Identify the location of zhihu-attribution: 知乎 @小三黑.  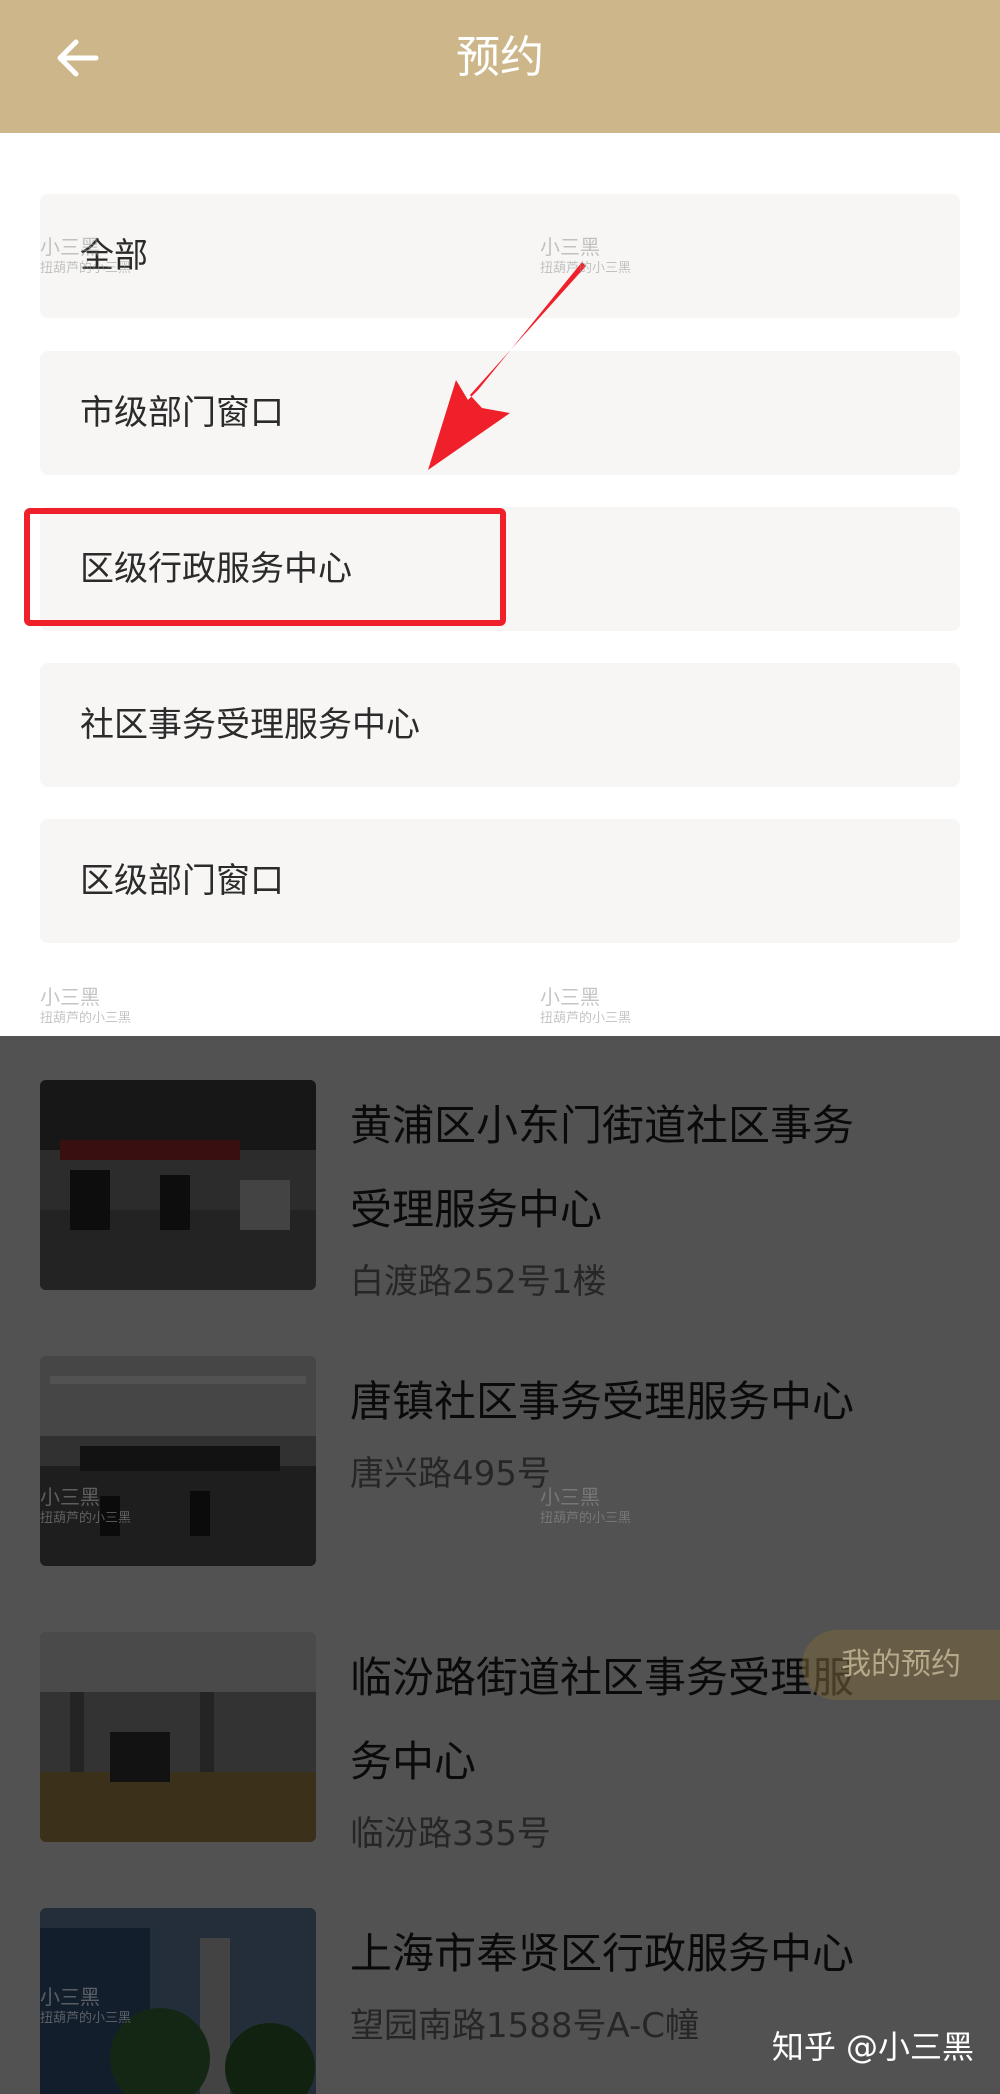
(872, 2047).